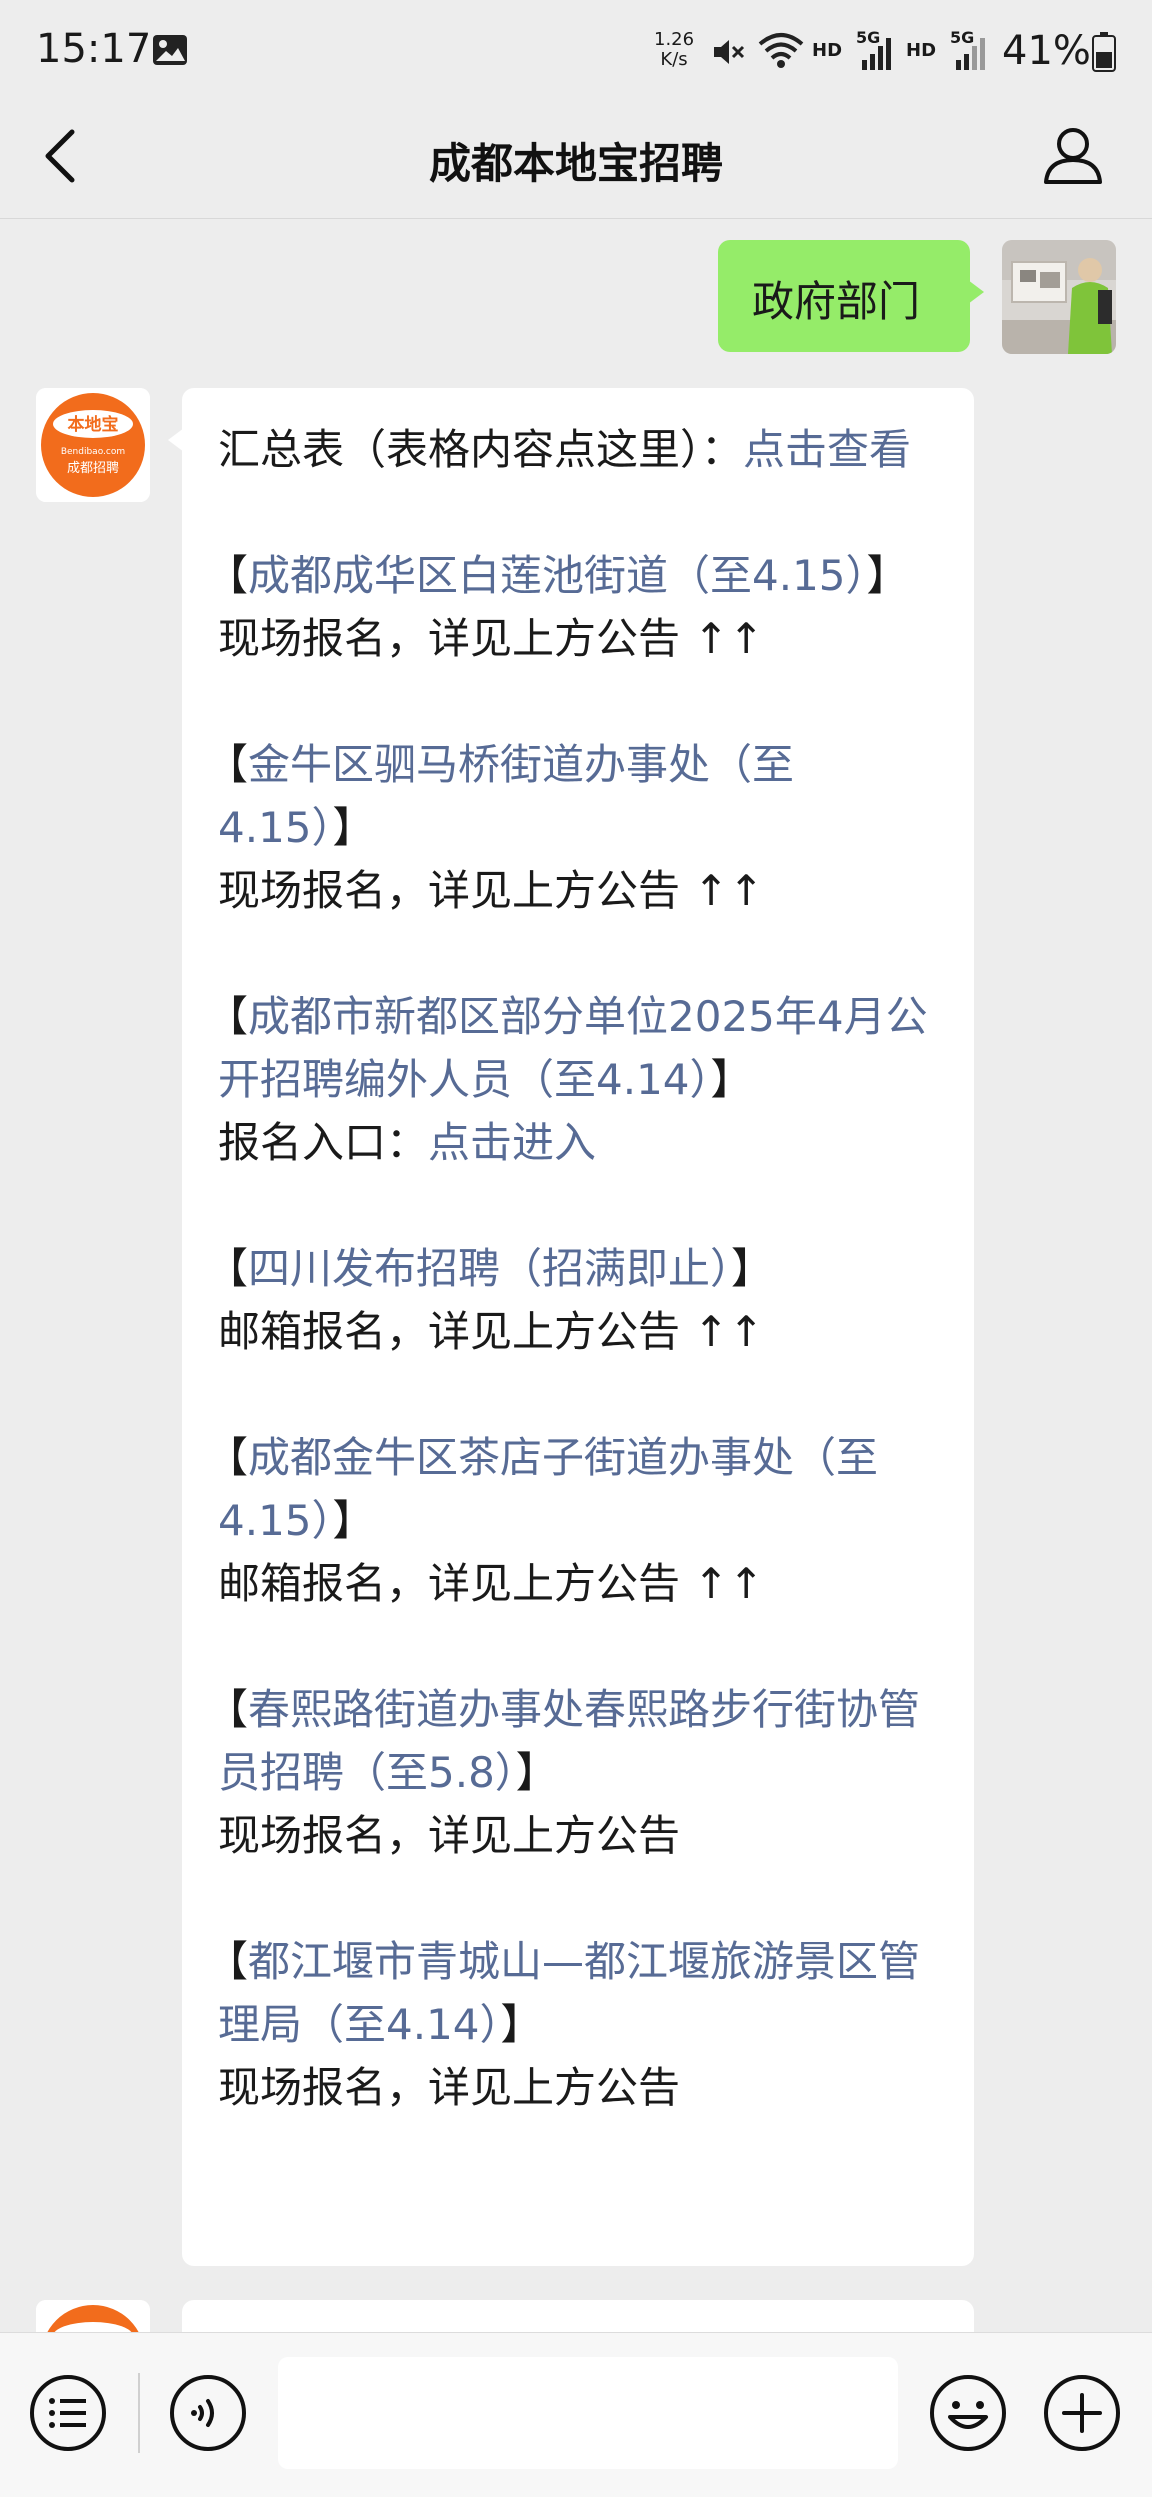 Image resolution: width=1152 pixels, height=2497 pixels. What do you see at coordinates (674, 39) in the screenshot?
I see `network-speed-value: 1.26` at bounding box center [674, 39].